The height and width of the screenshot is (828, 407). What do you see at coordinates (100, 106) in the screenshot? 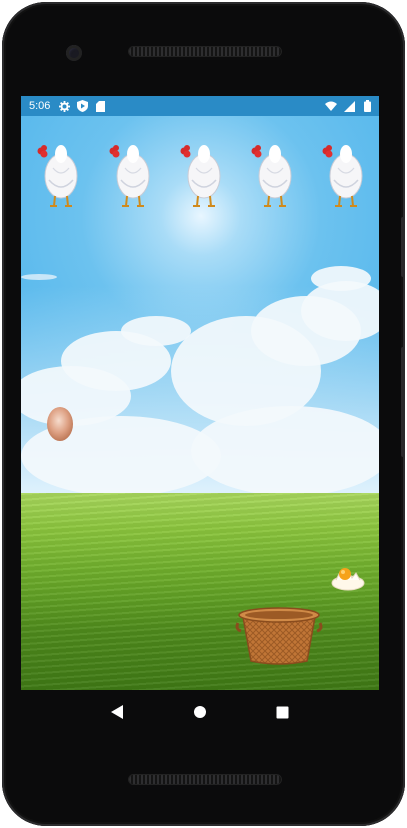
I see `sd-card-icon` at bounding box center [100, 106].